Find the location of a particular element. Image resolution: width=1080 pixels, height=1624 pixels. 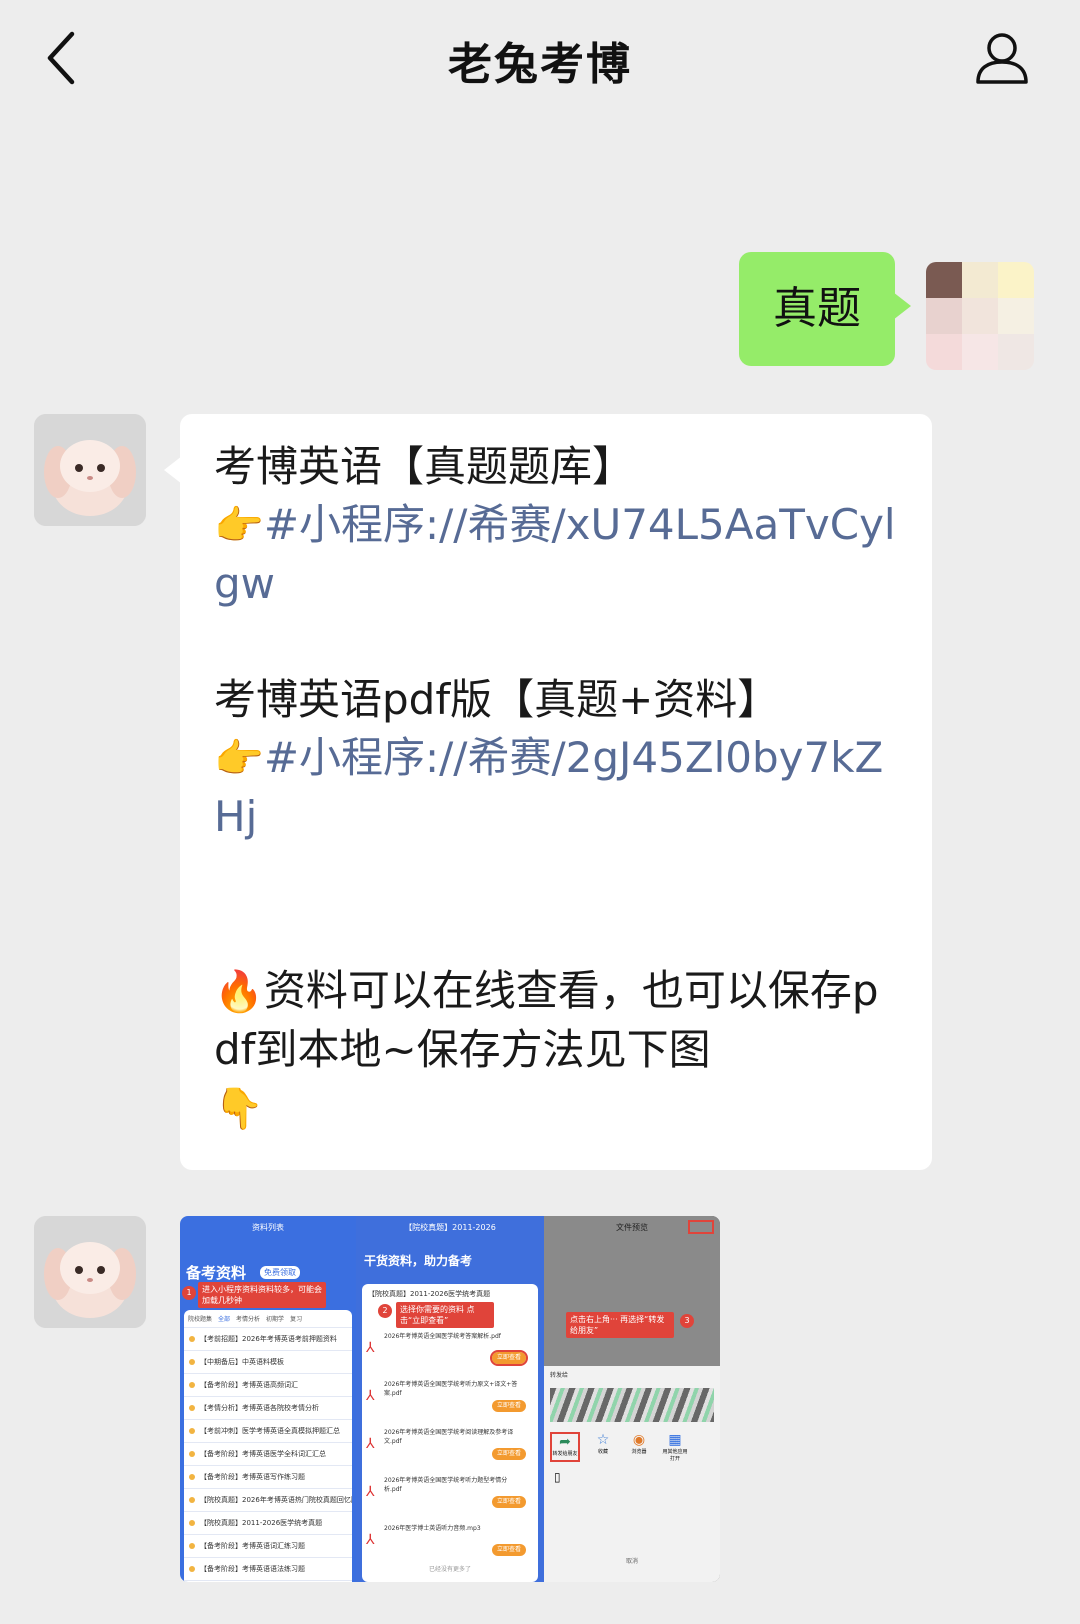

file-row: ⅄ 2026年医学博士英语听力音频.mp3 立即查看 is located at coordinates (446, 1542).